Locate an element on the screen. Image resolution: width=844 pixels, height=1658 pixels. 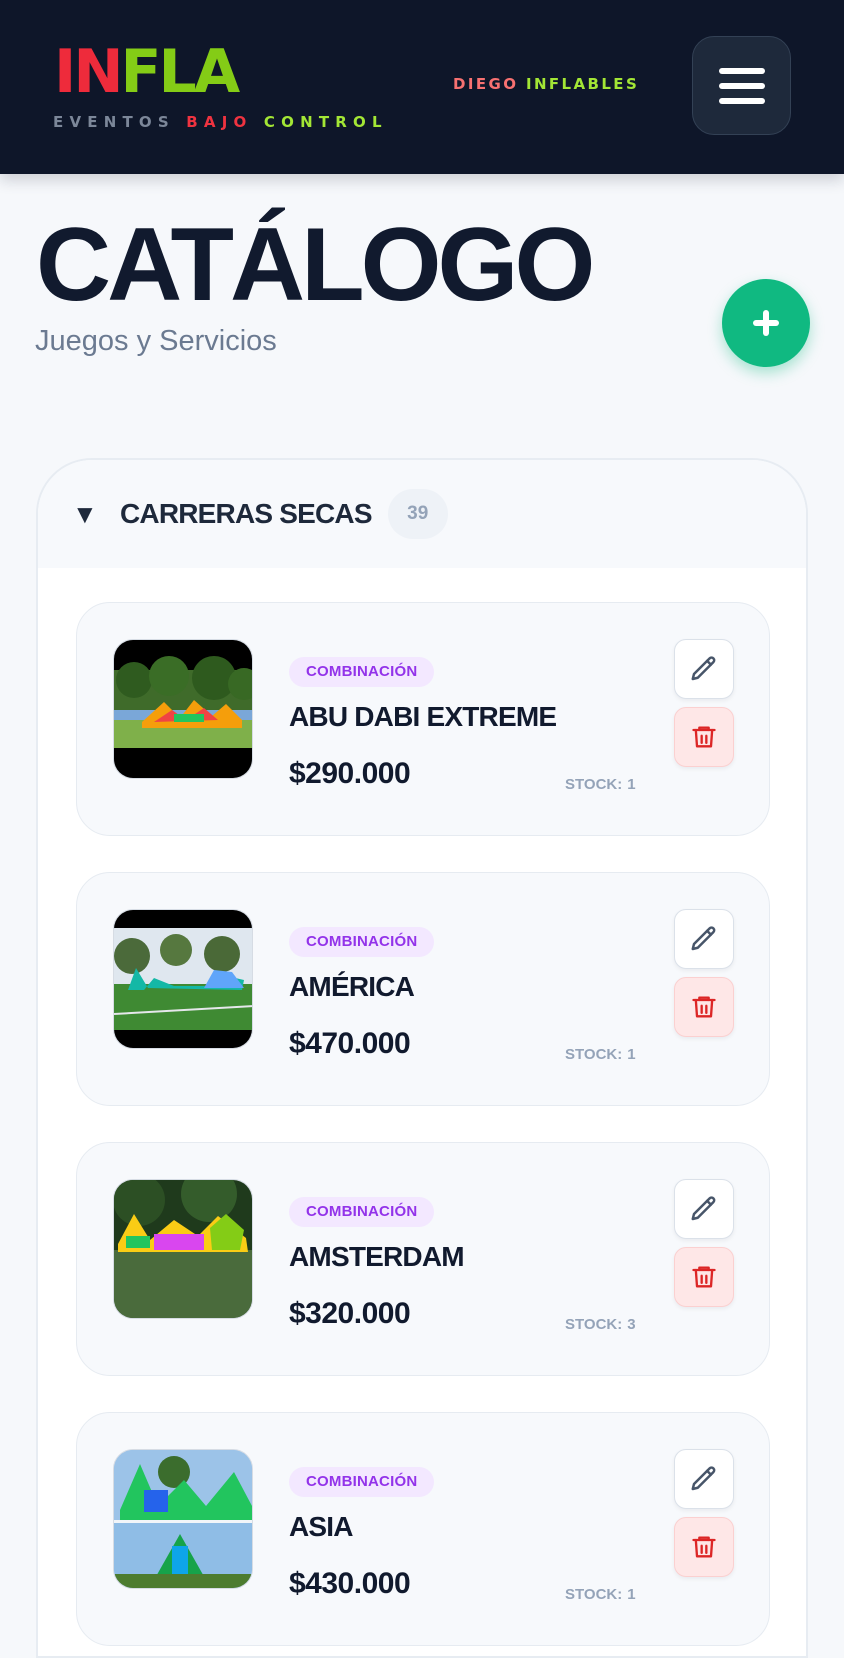
stock-value: 3 is located at coordinates (631, 1324).